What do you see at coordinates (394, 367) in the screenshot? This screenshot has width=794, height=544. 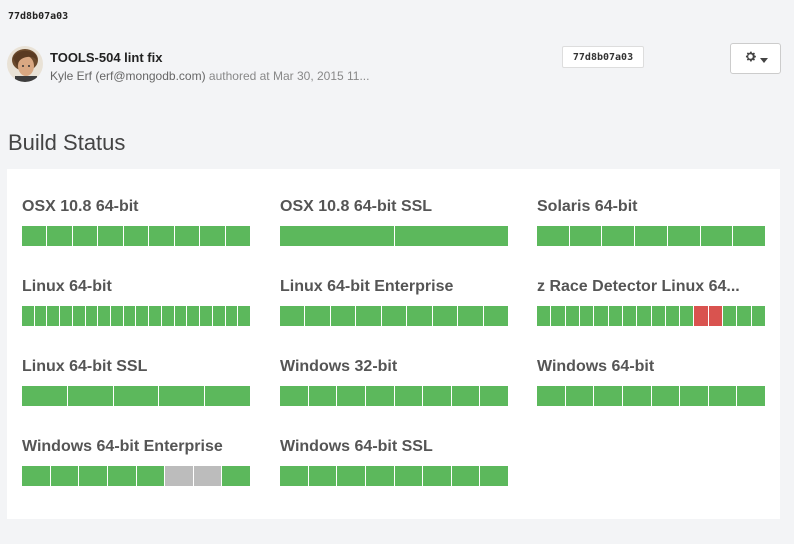 I see `build-variant-name: Windows 32-bit` at bounding box center [394, 367].